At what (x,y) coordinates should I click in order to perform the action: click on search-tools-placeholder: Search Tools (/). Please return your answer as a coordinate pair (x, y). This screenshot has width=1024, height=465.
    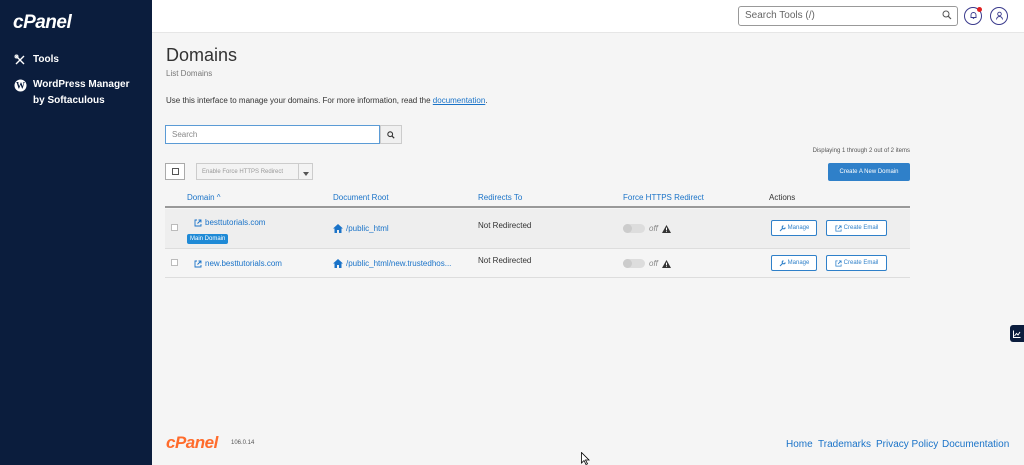
    Looking at the image, I should click on (780, 15).